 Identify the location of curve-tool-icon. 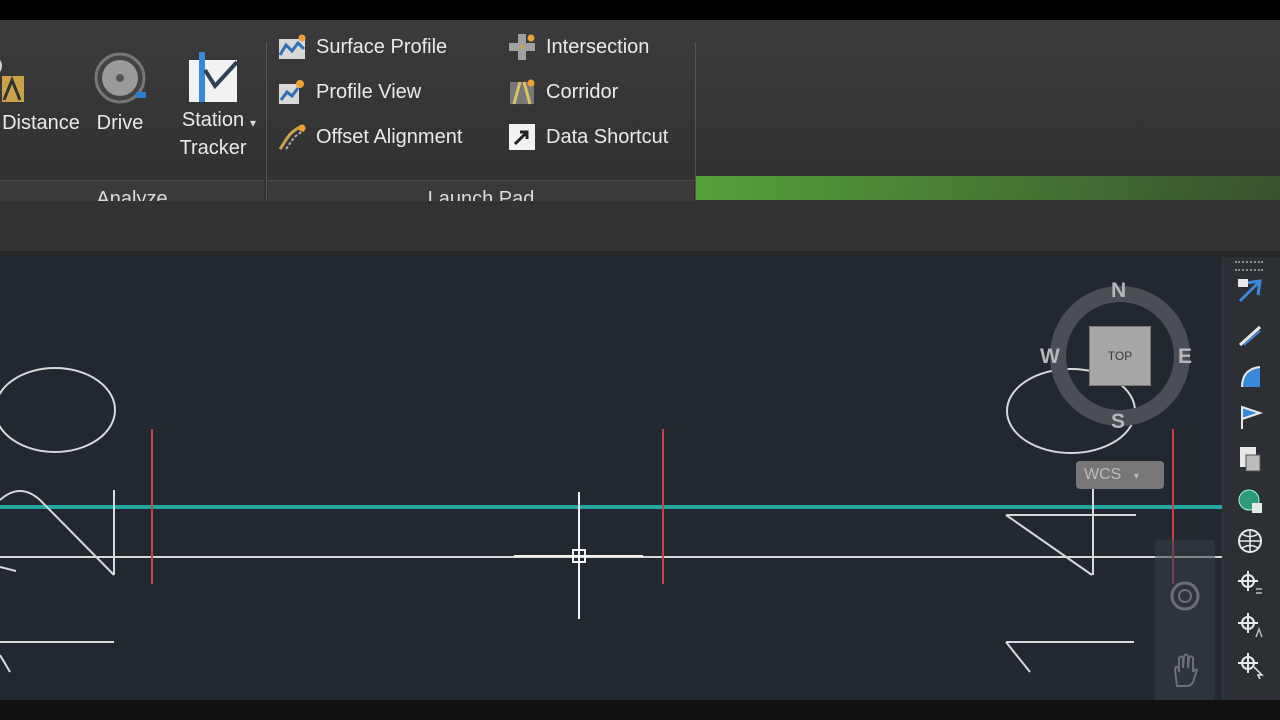
(1251, 377).